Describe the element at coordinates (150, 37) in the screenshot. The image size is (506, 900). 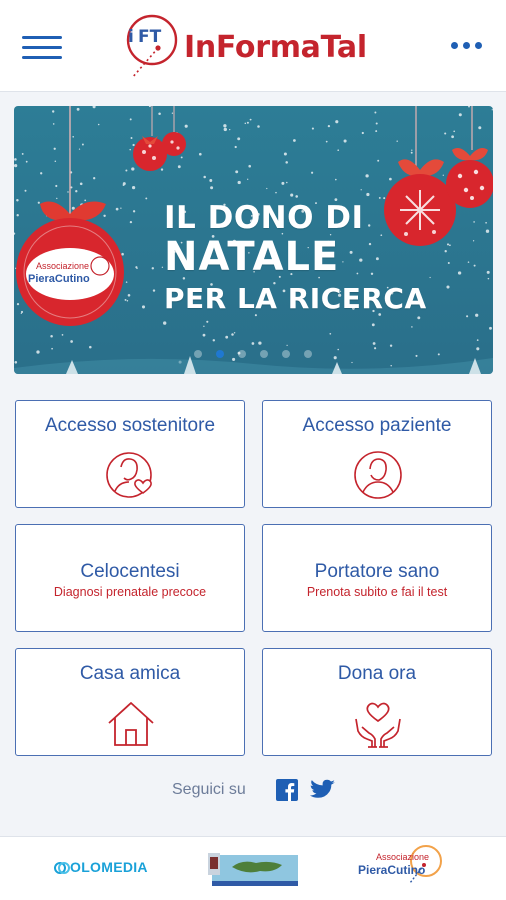
I see `svg-text: FT` at that location.